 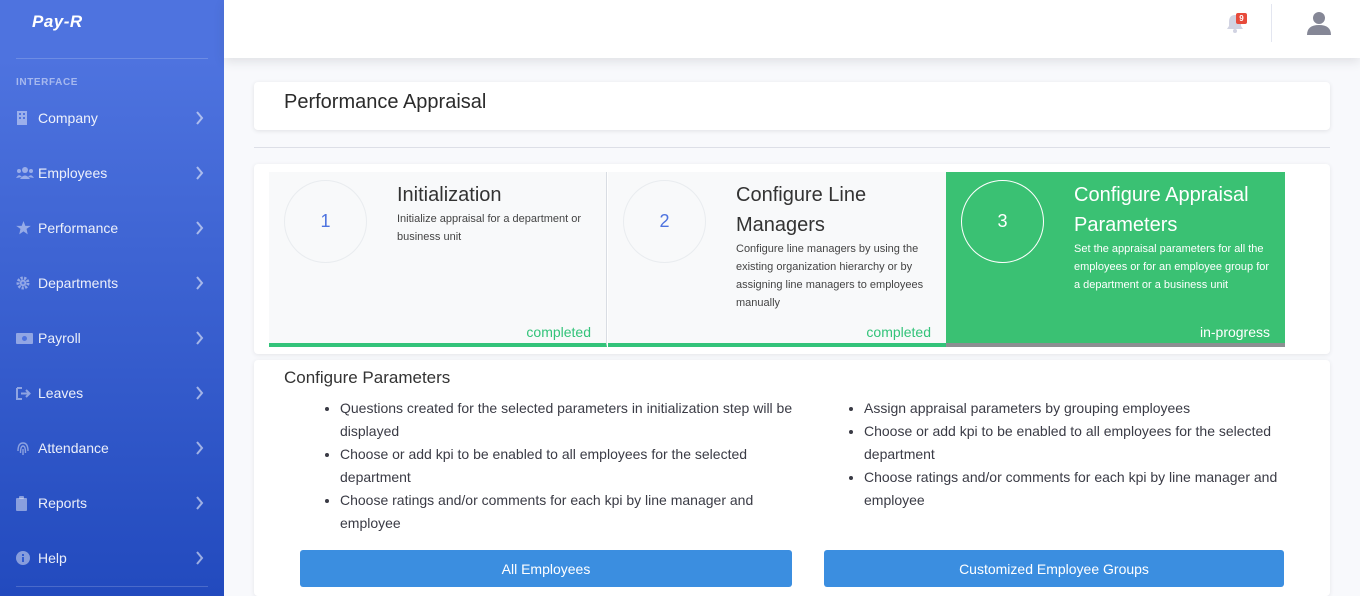 I want to click on step-number: 1, so click(x=325, y=221).